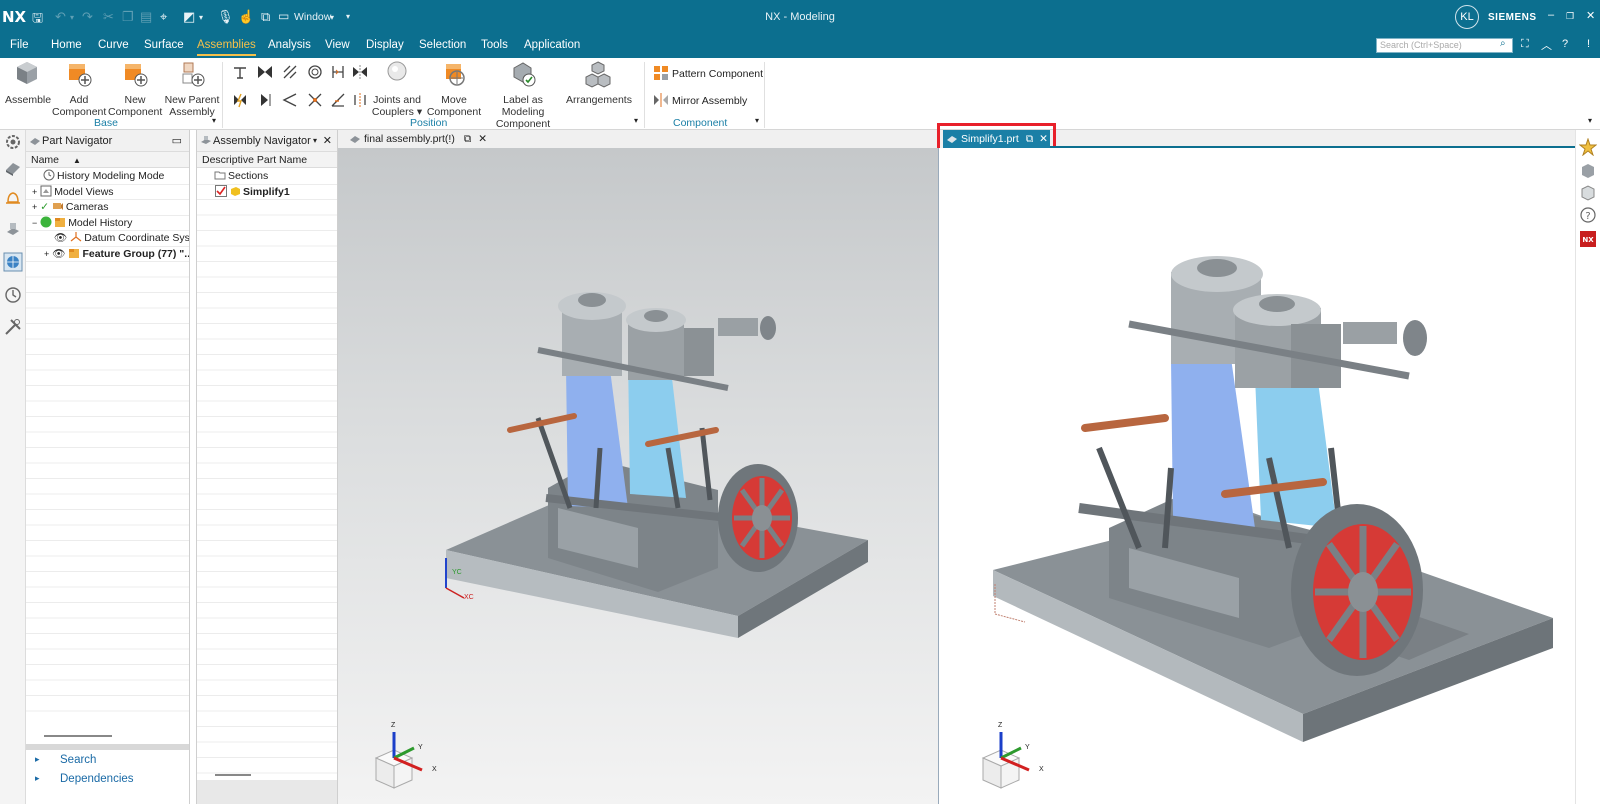 This screenshot has height=807, width=1600. I want to click on constraint-angle-icon, so click(290, 100).